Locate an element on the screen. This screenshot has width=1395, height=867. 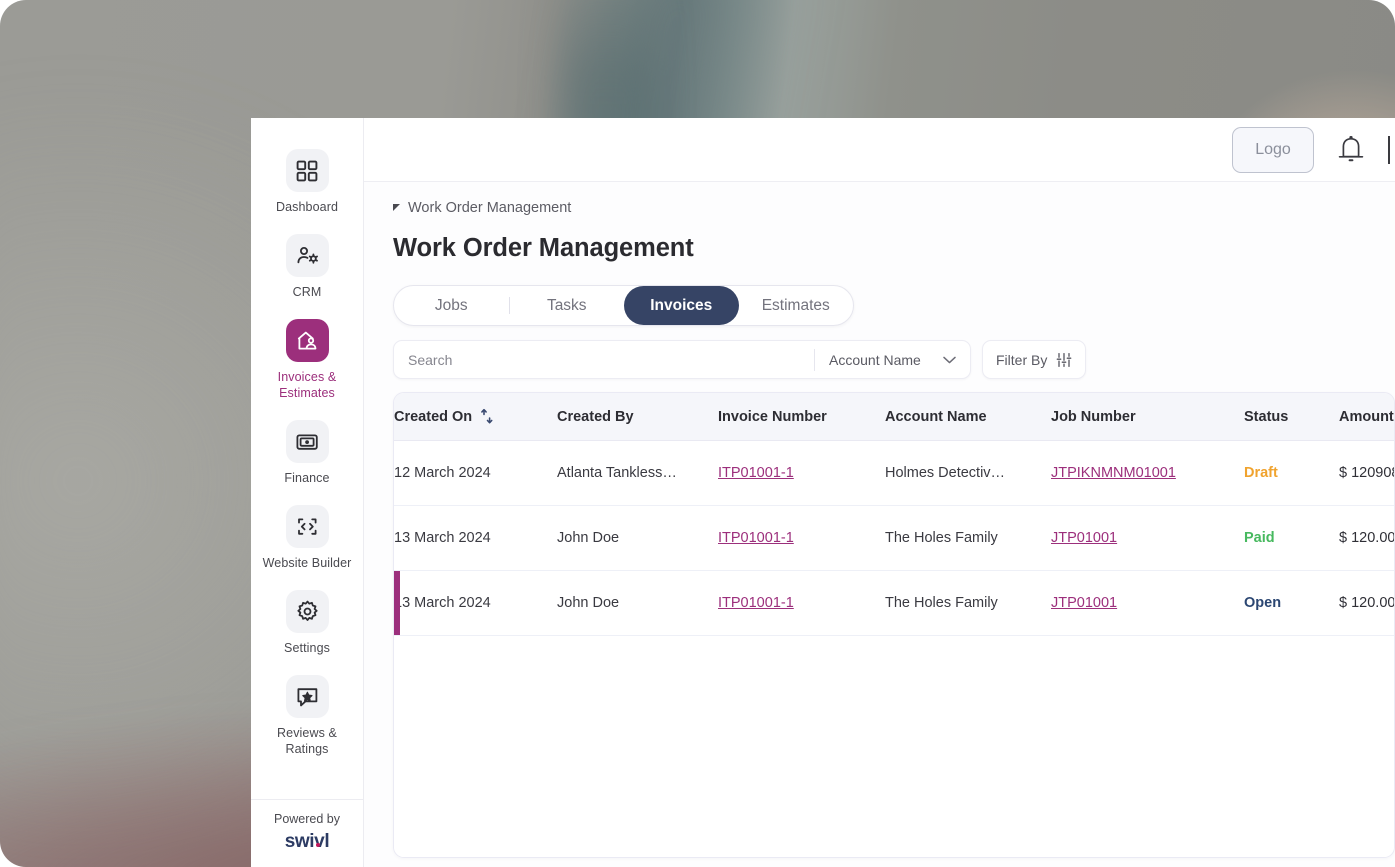
column-header-label: Status is located at coordinates (1266, 416).